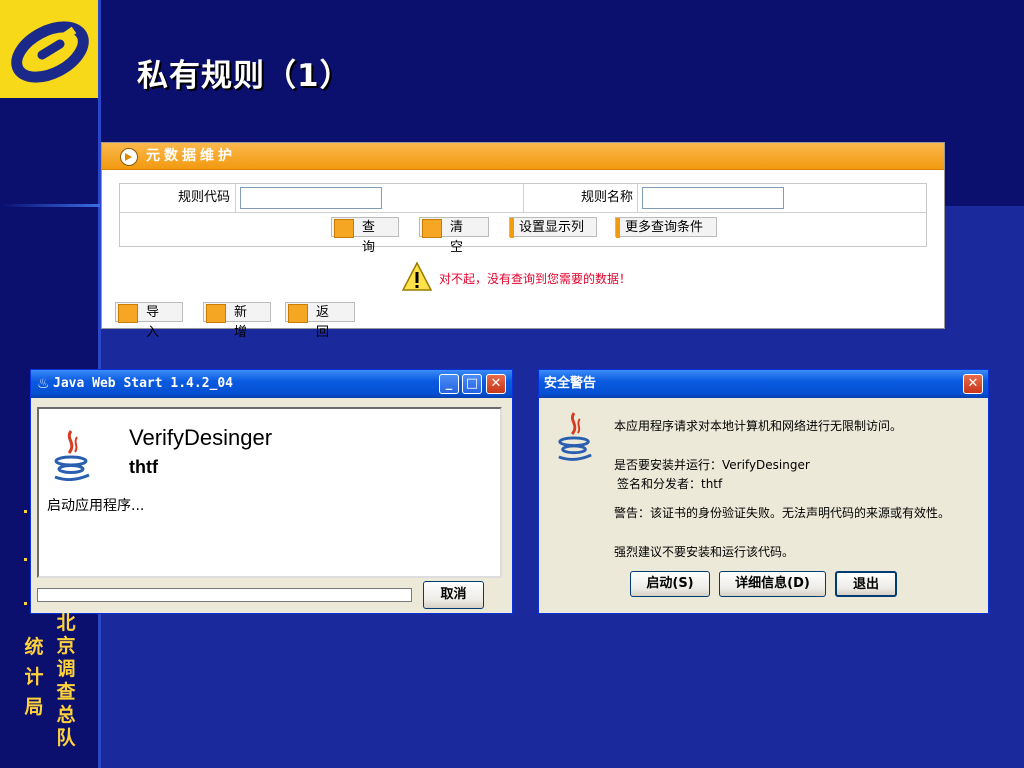 This screenshot has width=1024, height=768. I want to click on slide-horizontal-line, so click(50, 205).